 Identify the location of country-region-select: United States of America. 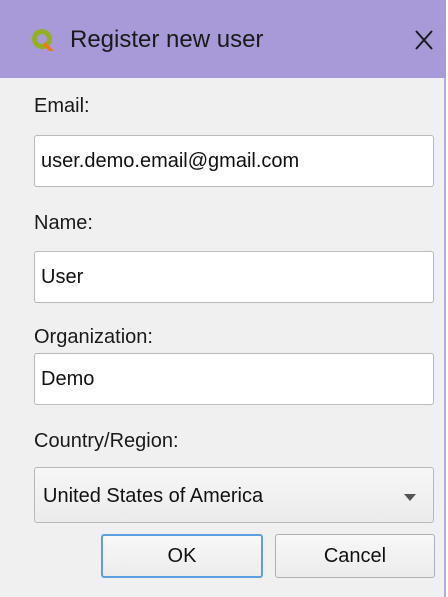
(234, 495).